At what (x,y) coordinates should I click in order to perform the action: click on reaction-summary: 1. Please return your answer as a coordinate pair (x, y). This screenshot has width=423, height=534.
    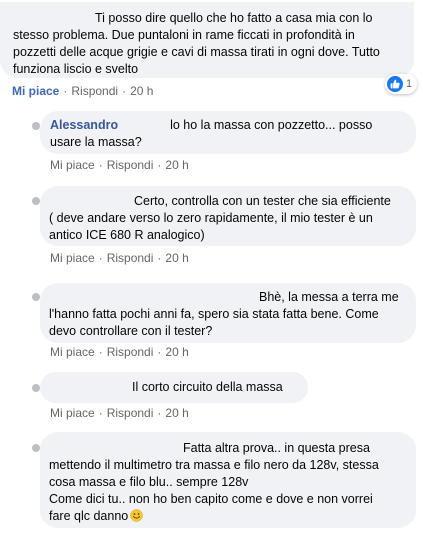
    Looking at the image, I should click on (401, 84).